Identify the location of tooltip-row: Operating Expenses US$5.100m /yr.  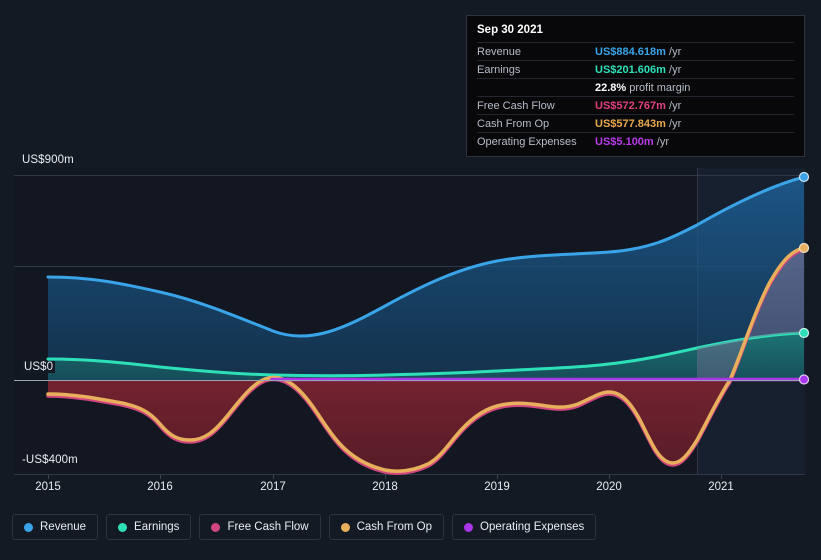
(635, 141).